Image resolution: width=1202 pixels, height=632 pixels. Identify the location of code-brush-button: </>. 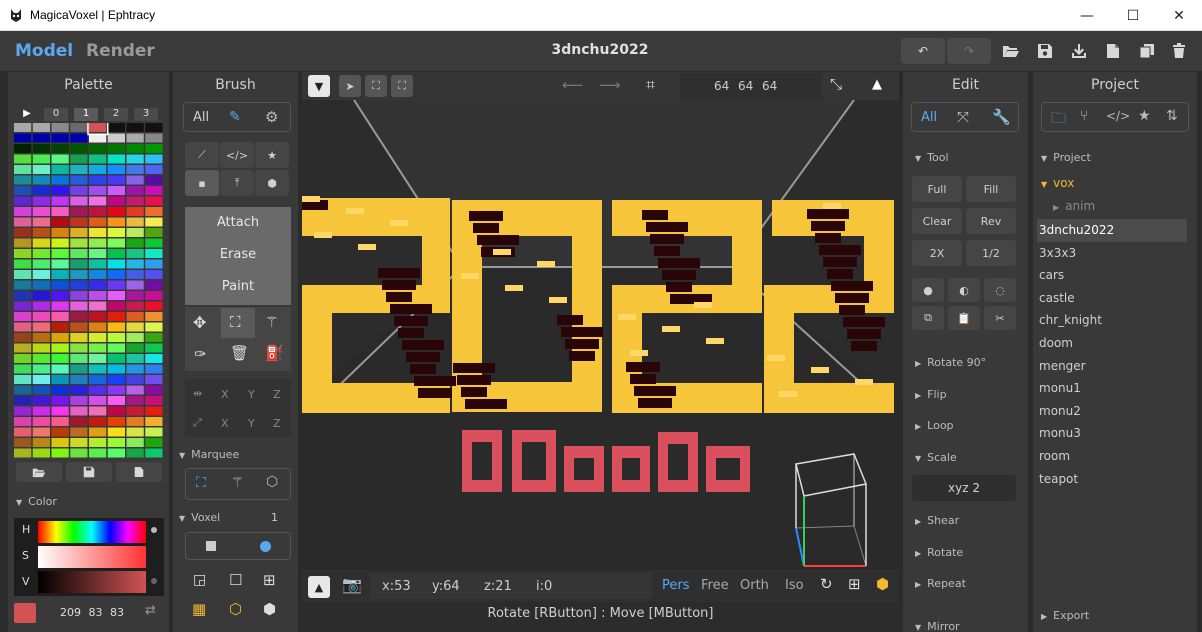
(237, 155).